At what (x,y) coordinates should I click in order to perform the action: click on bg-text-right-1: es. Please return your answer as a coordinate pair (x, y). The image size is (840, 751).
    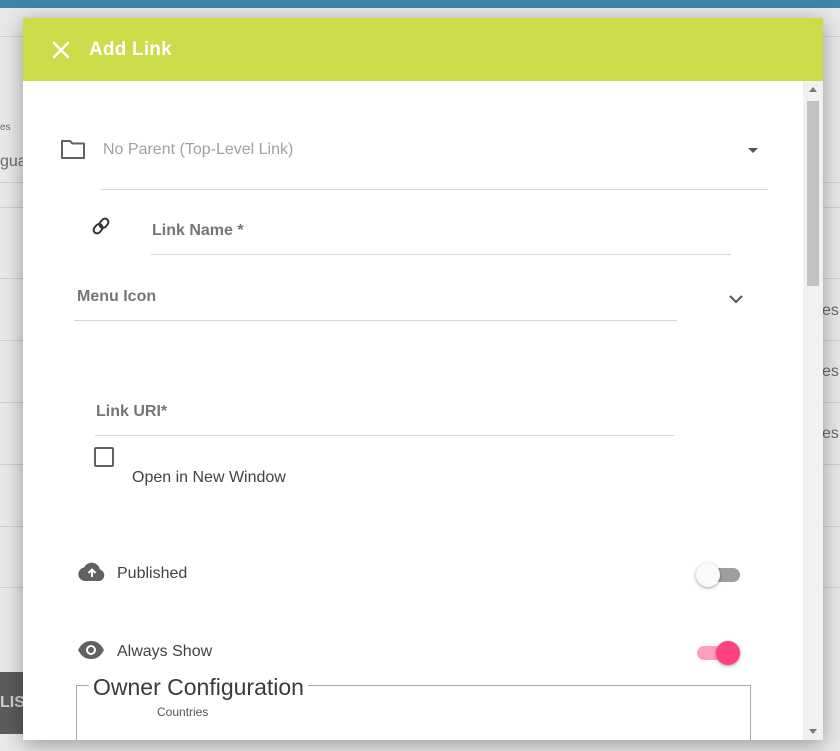
    Looking at the image, I should click on (830, 310).